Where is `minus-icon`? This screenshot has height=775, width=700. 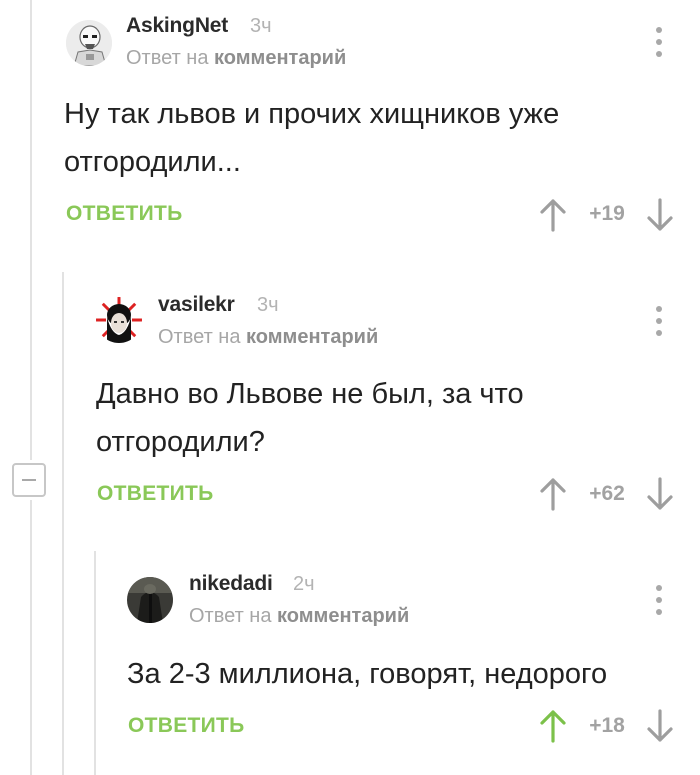 minus-icon is located at coordinates (29, 480).